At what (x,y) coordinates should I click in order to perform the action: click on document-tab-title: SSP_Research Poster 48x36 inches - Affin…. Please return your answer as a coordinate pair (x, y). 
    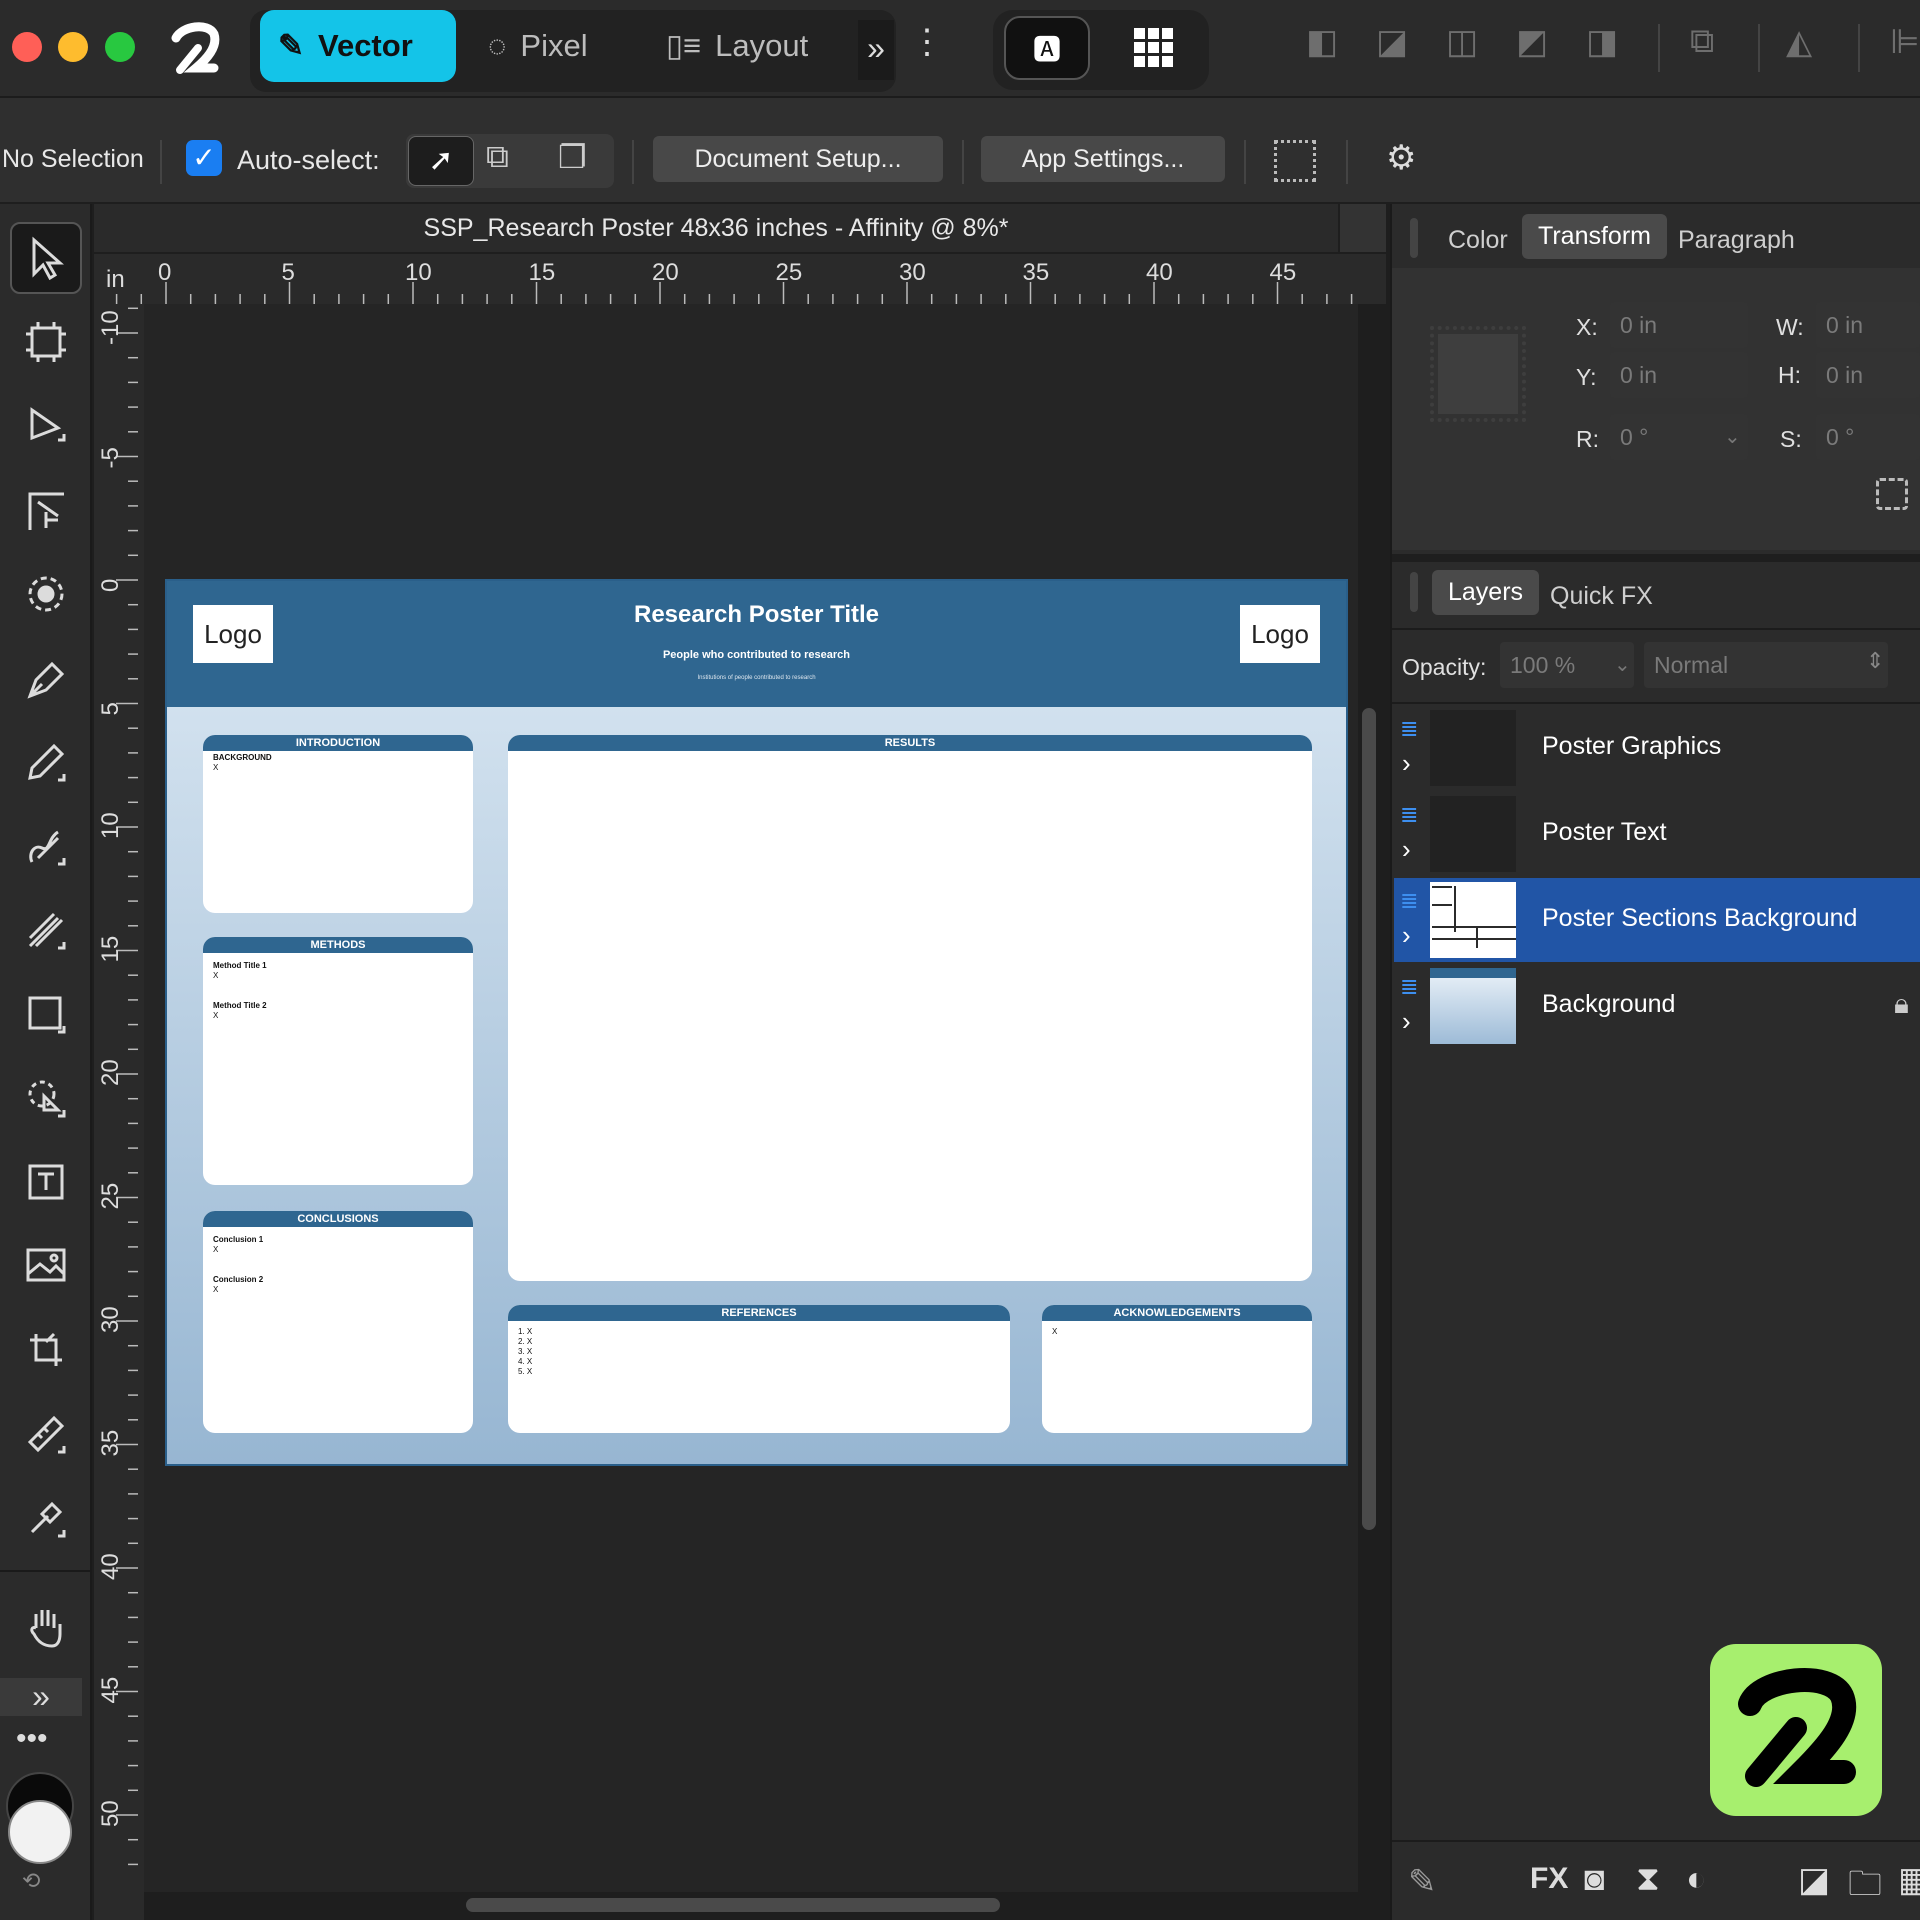
    Looking at the image, I should click on (716, 228).